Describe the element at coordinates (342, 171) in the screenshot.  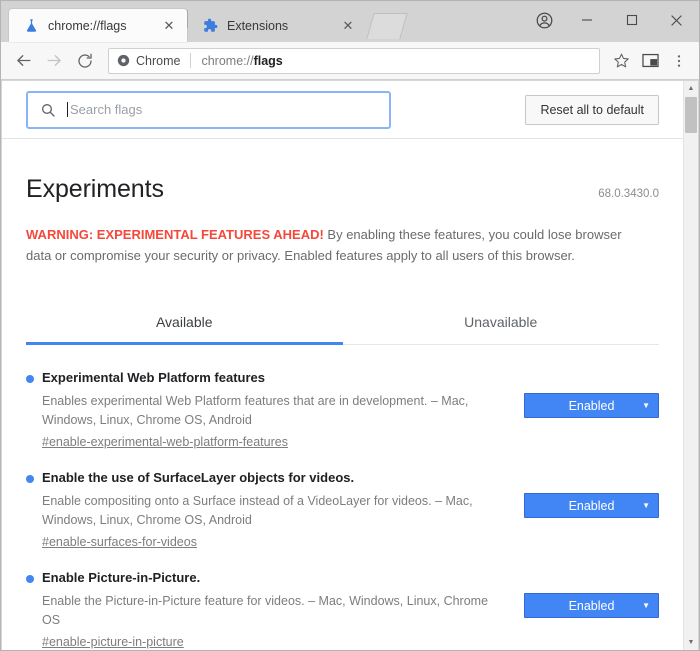
I see `title-row: Experiments 68.0.3430.0` at that location.